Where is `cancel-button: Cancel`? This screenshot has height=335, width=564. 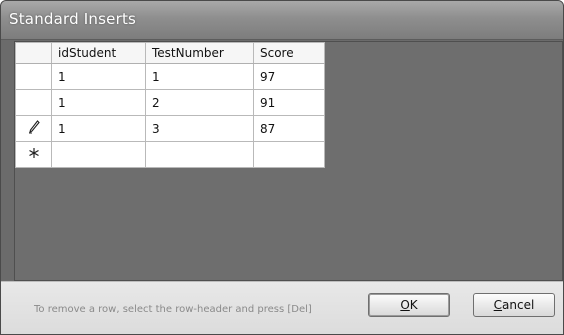 cancel-button: Cancel is located at coordinates (514, 305).